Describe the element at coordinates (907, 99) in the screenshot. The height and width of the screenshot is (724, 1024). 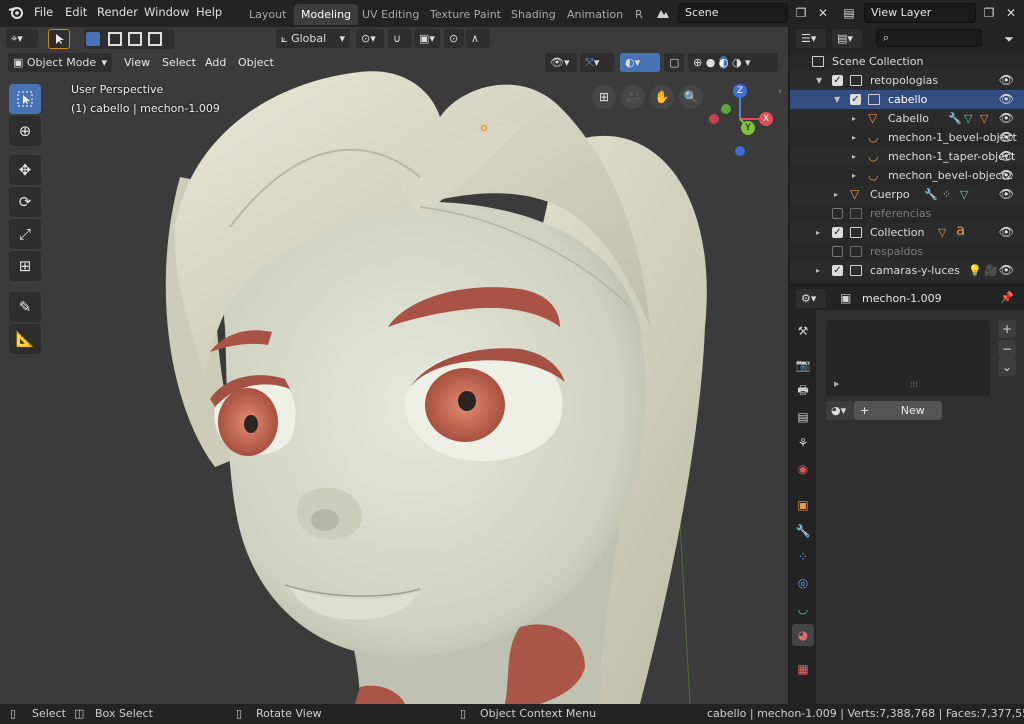
I see `outliner-row-cabello: ▼ ✓ cabello 👁` at that location.